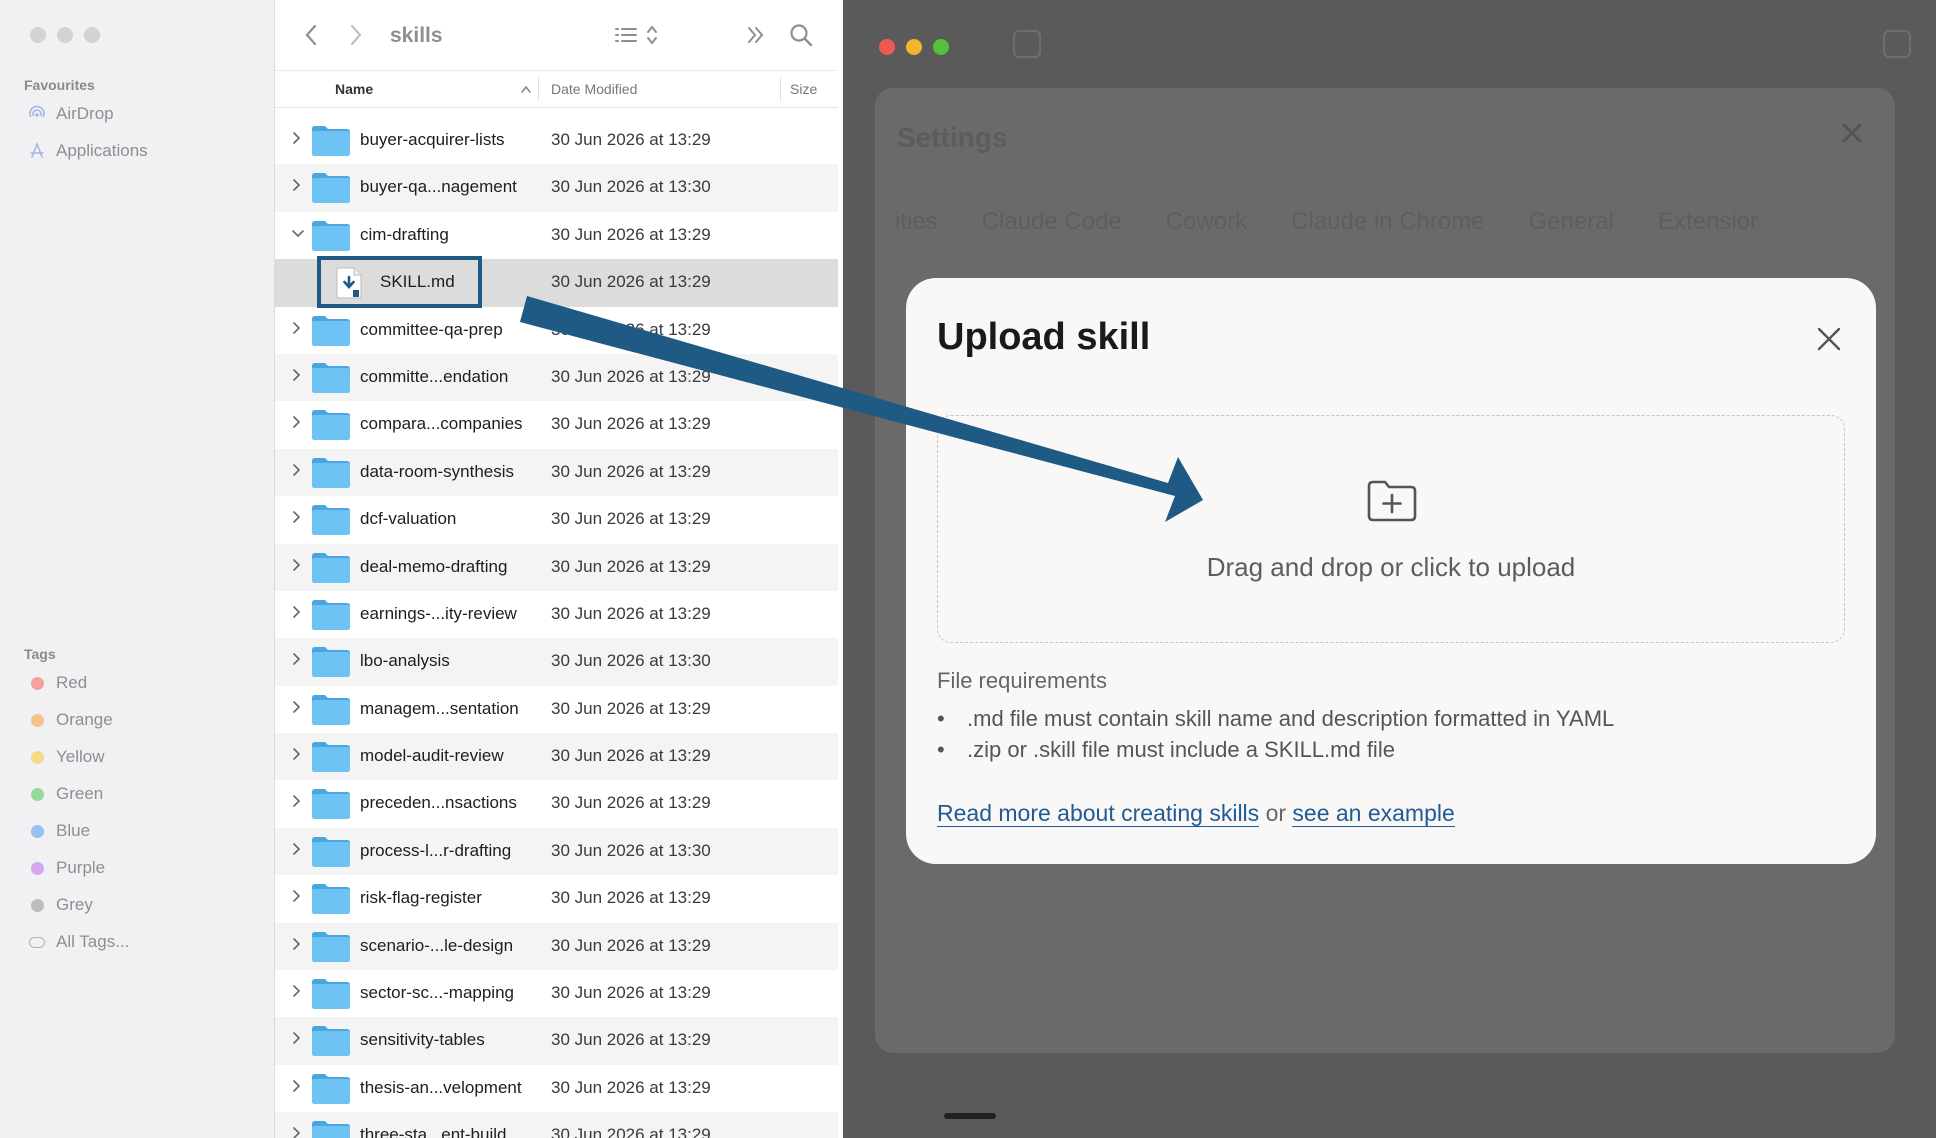 This screenshot has width=1936, height=1138. I want to click on list-view-icon, so click(638, 38).